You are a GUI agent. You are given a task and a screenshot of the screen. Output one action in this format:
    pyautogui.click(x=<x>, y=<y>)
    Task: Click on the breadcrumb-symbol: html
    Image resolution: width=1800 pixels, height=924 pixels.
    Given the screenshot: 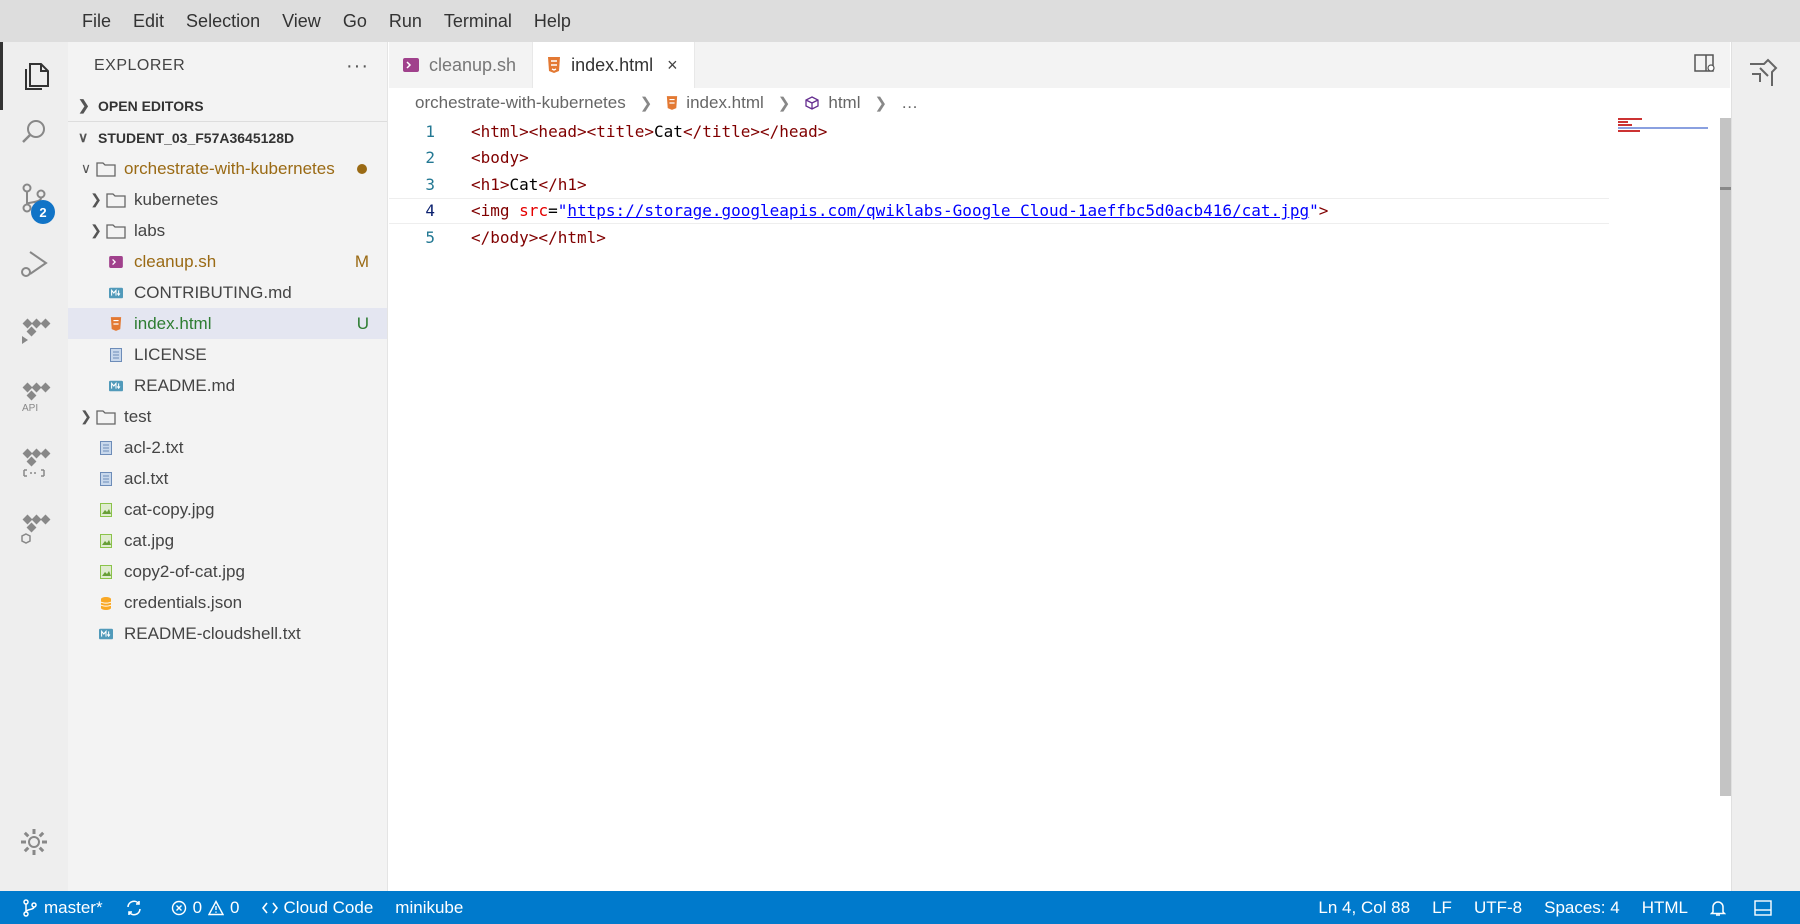 What is the action you would take?
    pyautogui.click(x=844, y=103)
    